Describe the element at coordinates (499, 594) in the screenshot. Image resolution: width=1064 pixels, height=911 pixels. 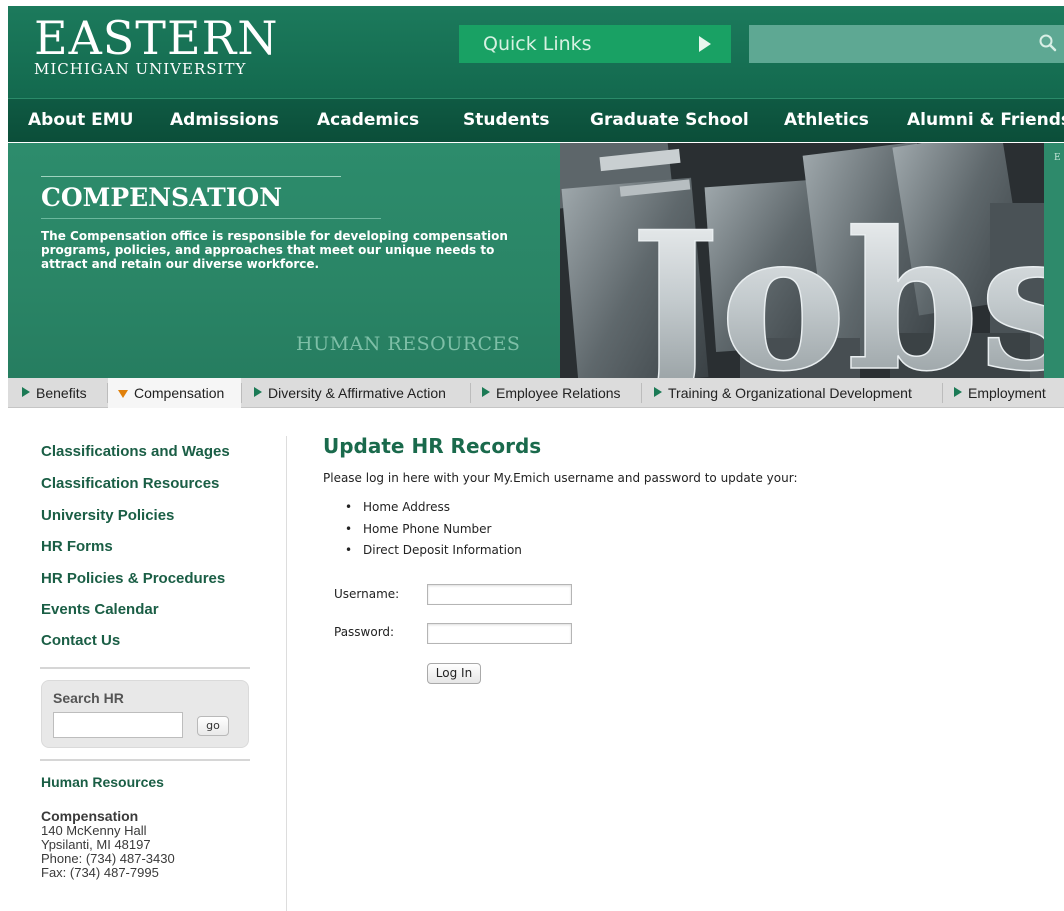
I see `username-field` at that location.